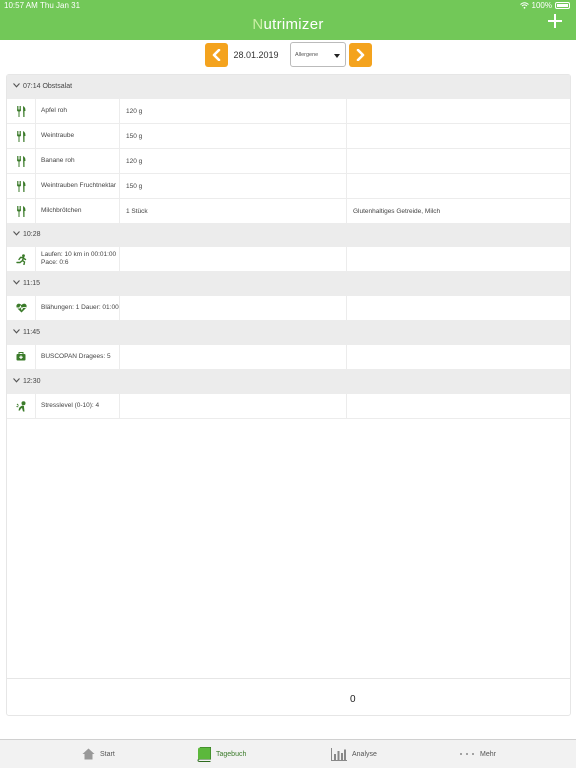  Describe the element at coordinates (524, 5) in the screenshot. I see `wifi-icon` at that location.